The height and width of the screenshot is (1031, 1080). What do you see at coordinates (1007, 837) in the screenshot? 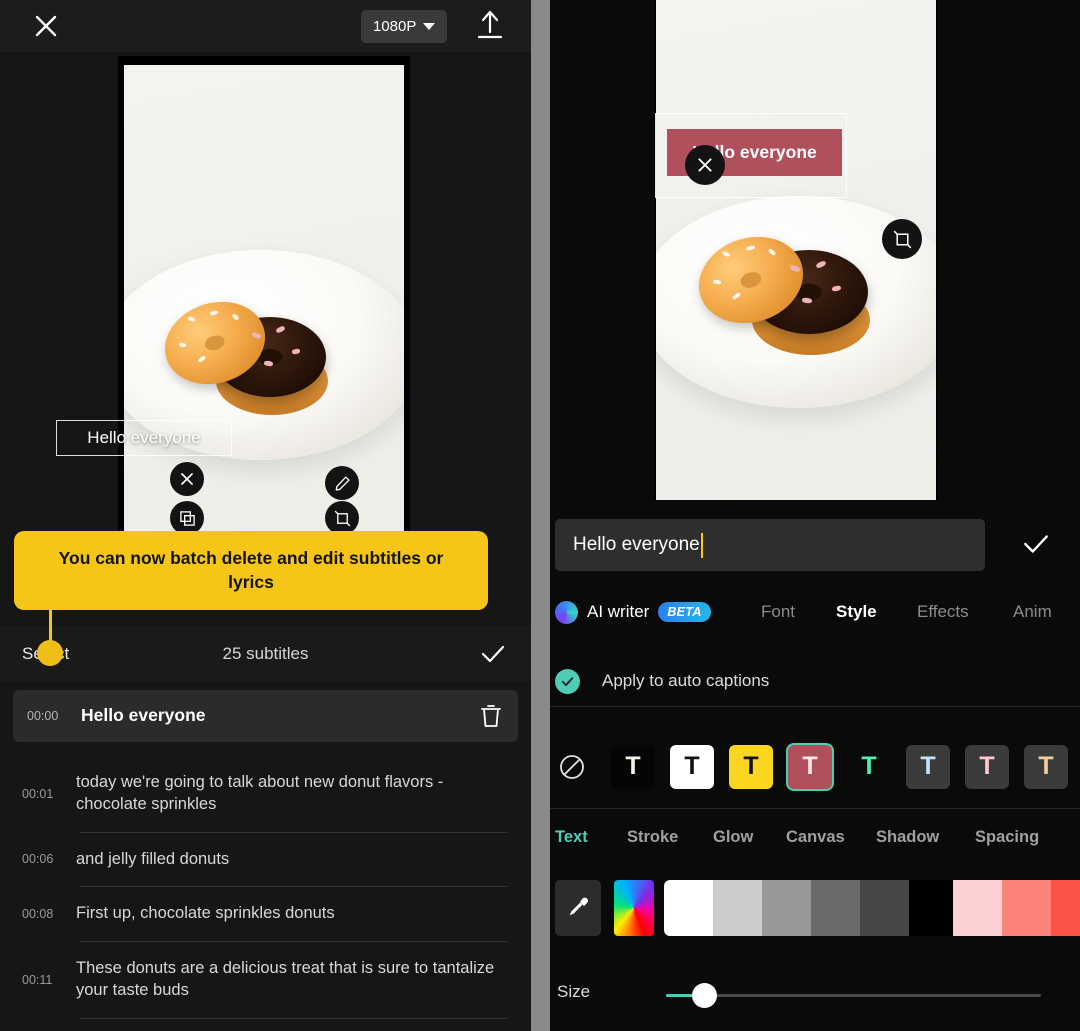
I see `style-tab-spacing: Spacing` at bounding box center [1007, 837].